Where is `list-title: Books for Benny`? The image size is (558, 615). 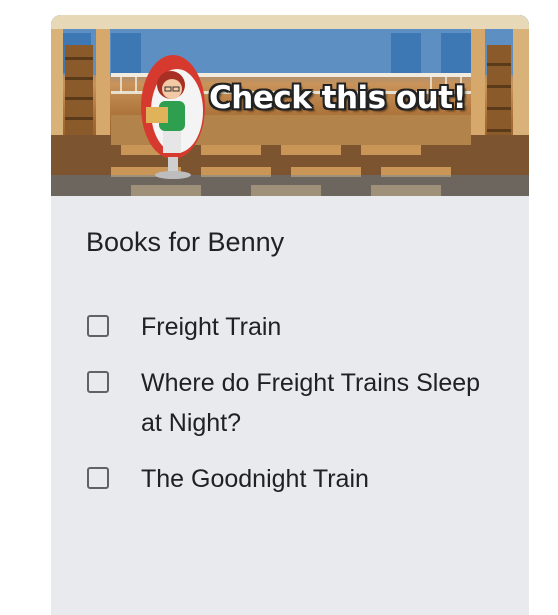
list-title: Books for Benny is located at coordinates (185, 242).